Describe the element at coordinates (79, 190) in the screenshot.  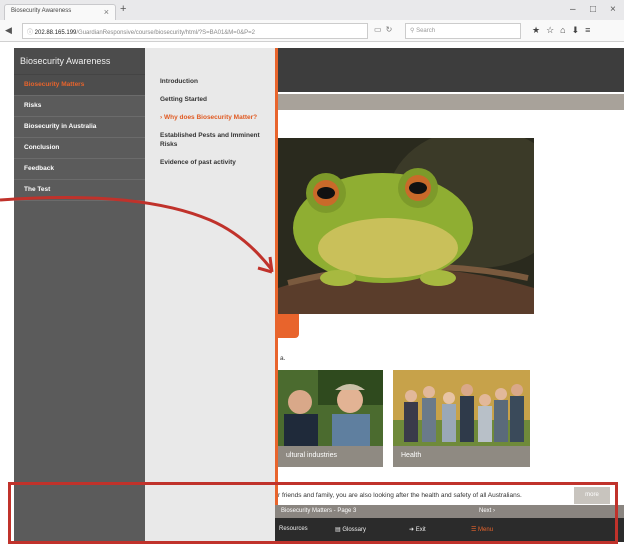
I see `sidebar-item-the-test: The Test` at that location.